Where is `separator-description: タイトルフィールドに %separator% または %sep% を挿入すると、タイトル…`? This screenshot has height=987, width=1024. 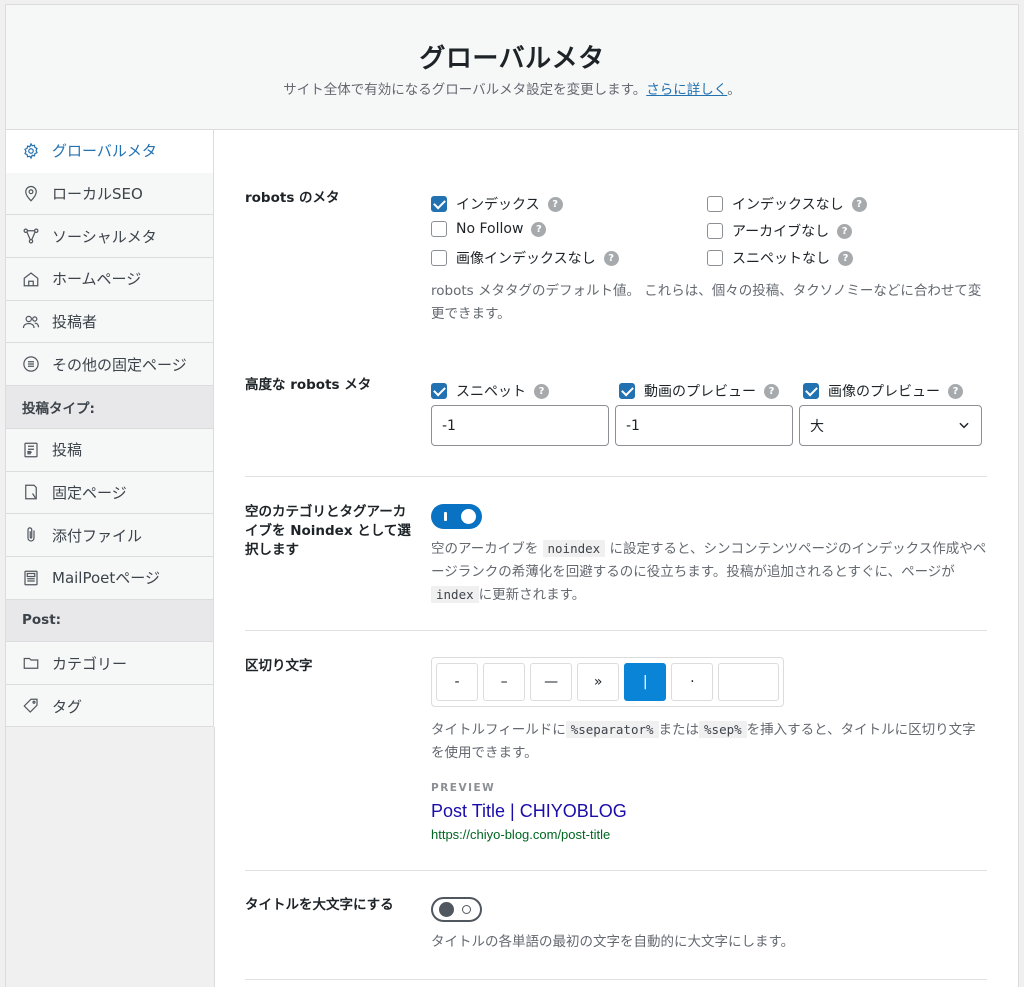 separator-description: タイトルフィールドに %separator% または %sep% を挿入すると、タイトル… is located at coordinates (709, 742).